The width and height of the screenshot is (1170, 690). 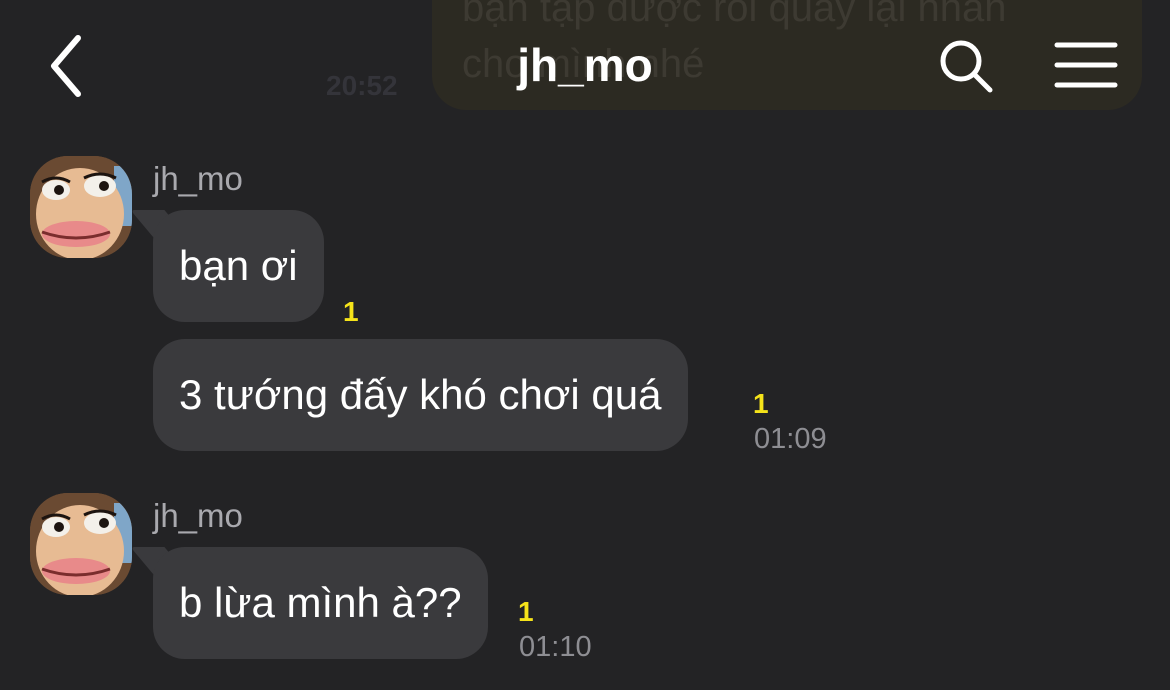 I want to click on message-bubble: b lừa mình à??, so click(x=320, y=603).